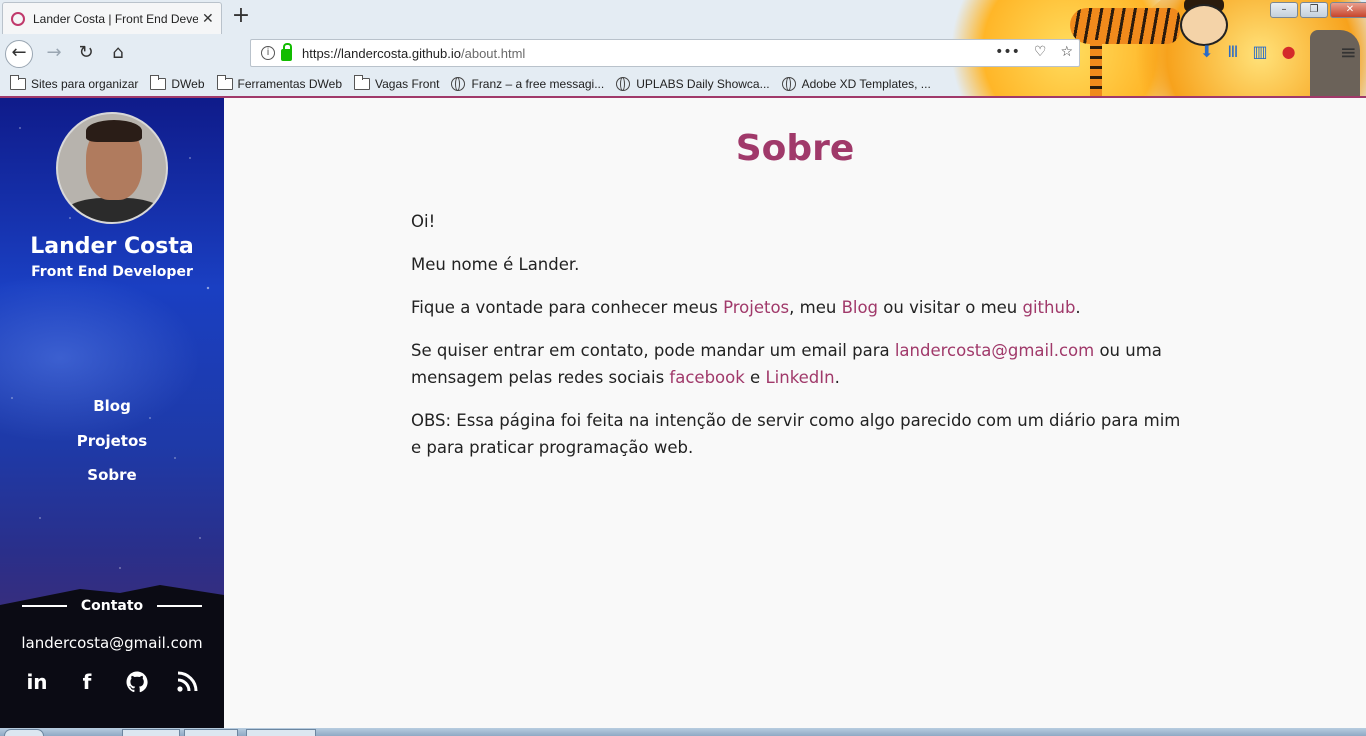 The width and height of the screenshot is (1366, 736). What do you see at coordinates (1348, 52) in the screenshot?
I see `hamburger-menu-icon: ≡` at bounding box center [1348, 52].